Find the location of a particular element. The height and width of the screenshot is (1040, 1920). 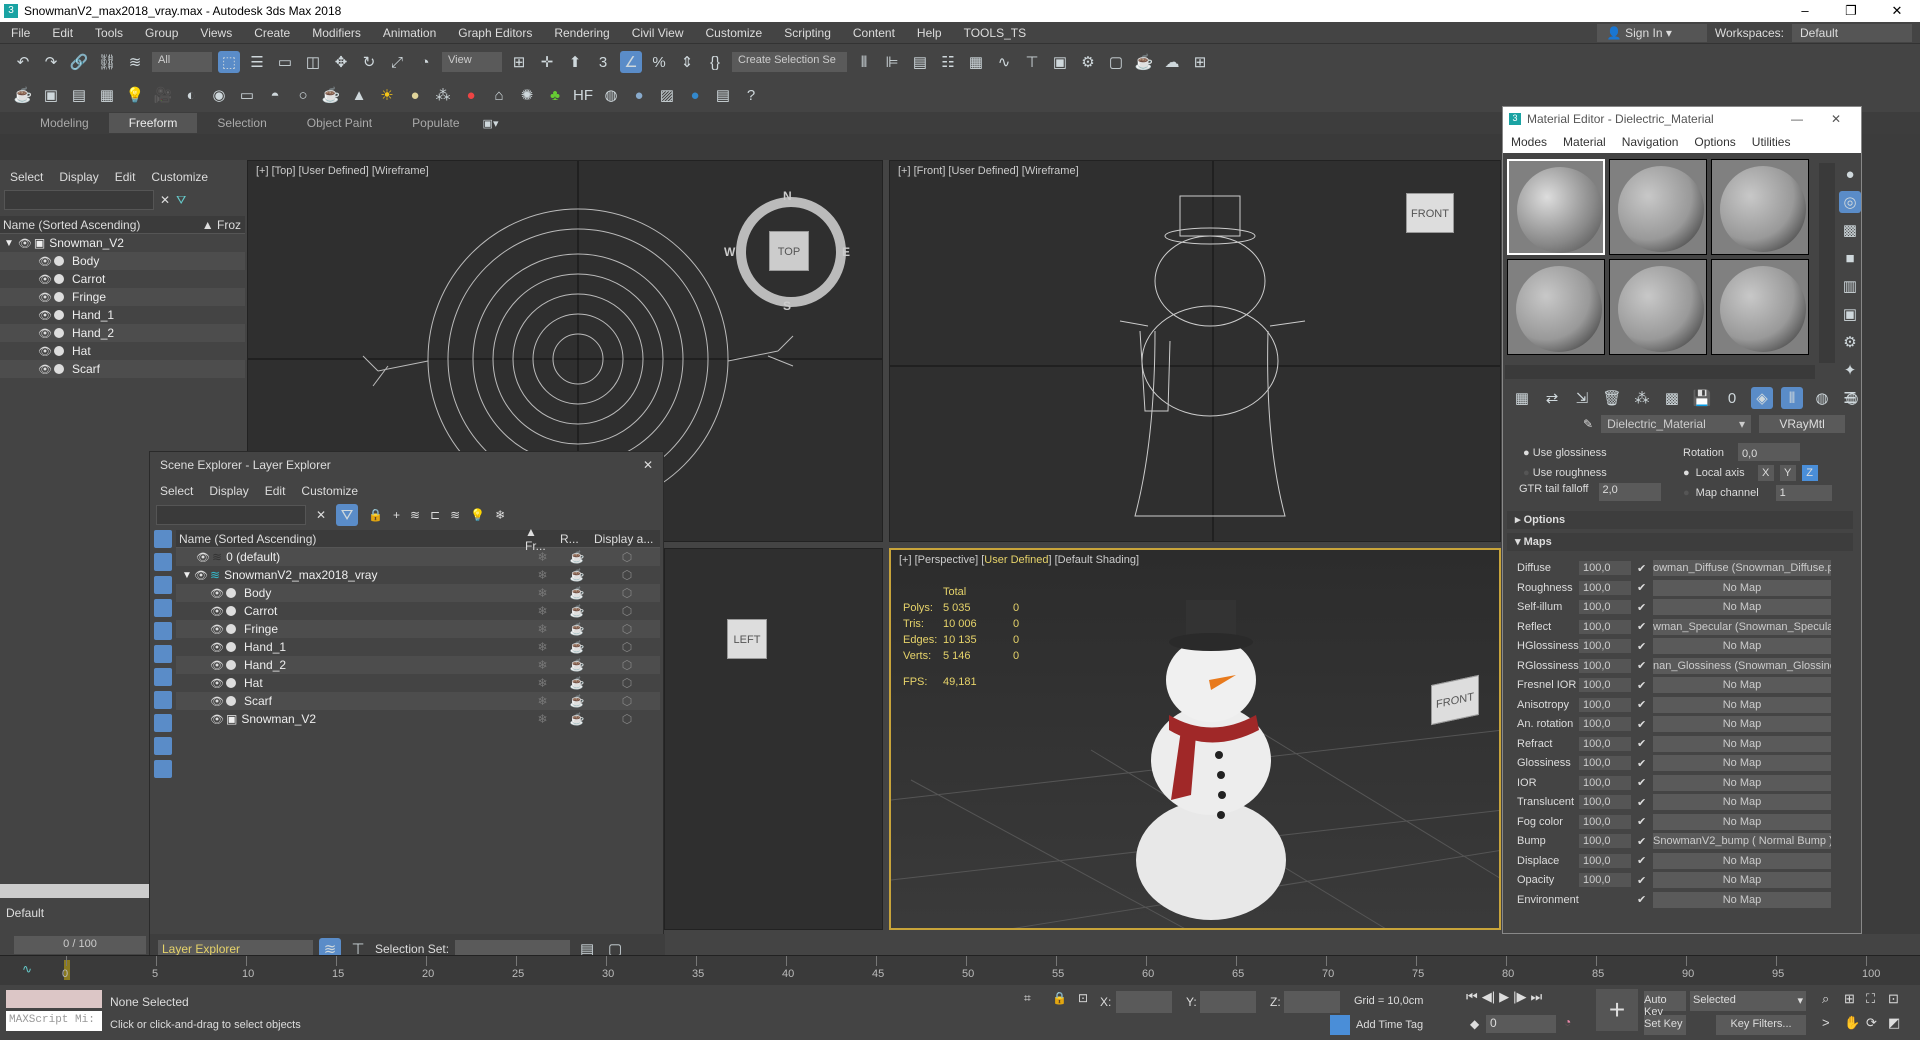

play-icon: ▶ is located at coordinates (1504, 997).